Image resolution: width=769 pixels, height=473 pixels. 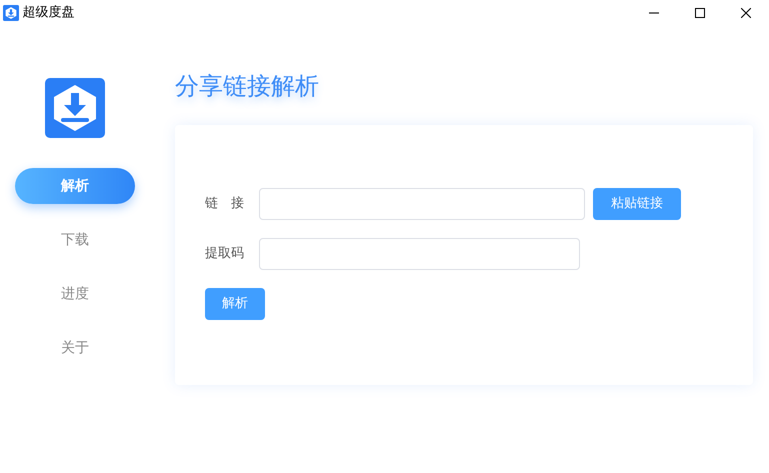 What do you see at coordinates (75, 240) in the screenshot?
I see `sidebar-item: 下载` at bounding box center [75, 240].